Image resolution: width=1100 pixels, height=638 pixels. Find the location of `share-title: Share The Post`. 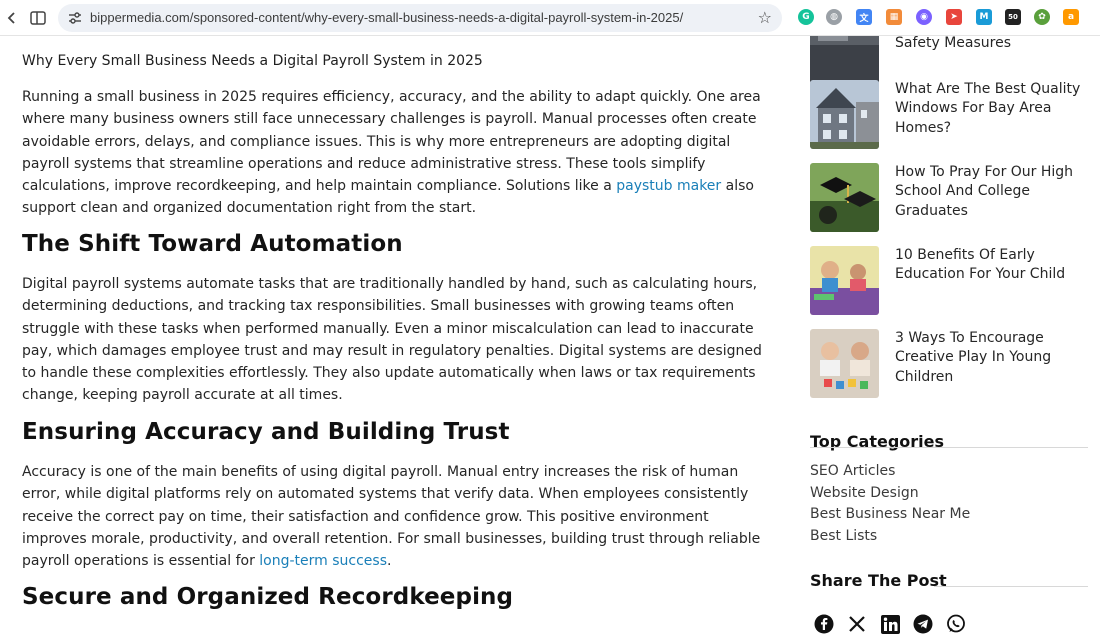

share-title: Share The Post is located at coordinates (878, 580).